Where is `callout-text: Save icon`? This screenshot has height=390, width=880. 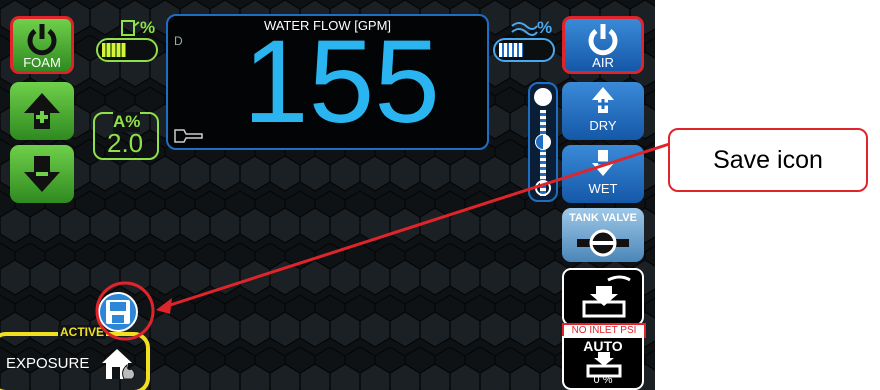 callout-text: Save icon is located at coordinates (768, 160).